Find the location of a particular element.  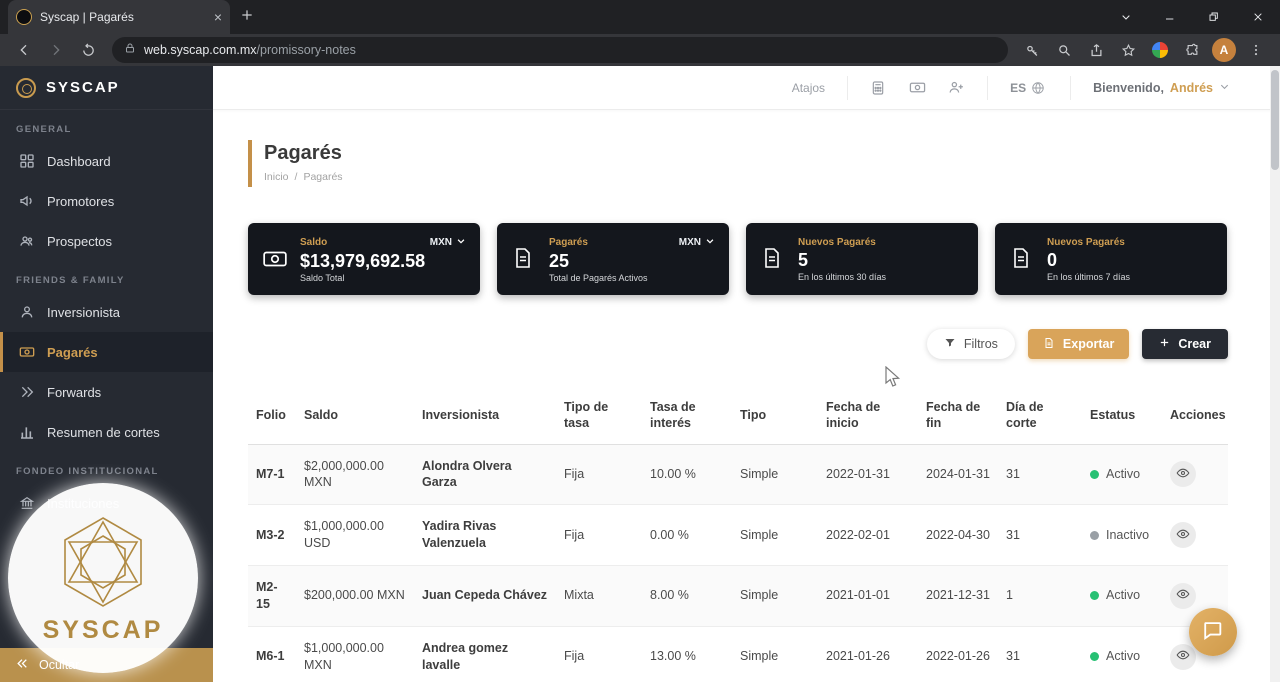

tab-title: Syscap | Pagarés is located at coordinates (87, 17).